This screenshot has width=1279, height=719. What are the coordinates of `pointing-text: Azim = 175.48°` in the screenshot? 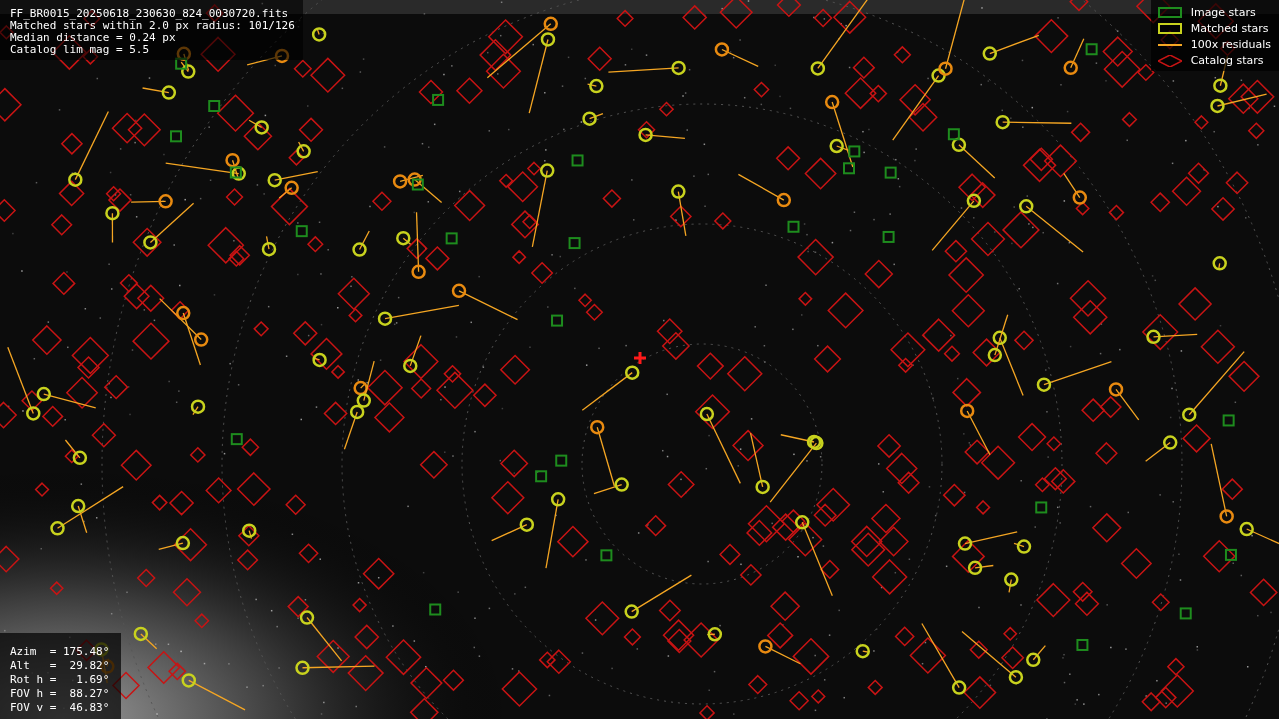 It's located at (60, 652).